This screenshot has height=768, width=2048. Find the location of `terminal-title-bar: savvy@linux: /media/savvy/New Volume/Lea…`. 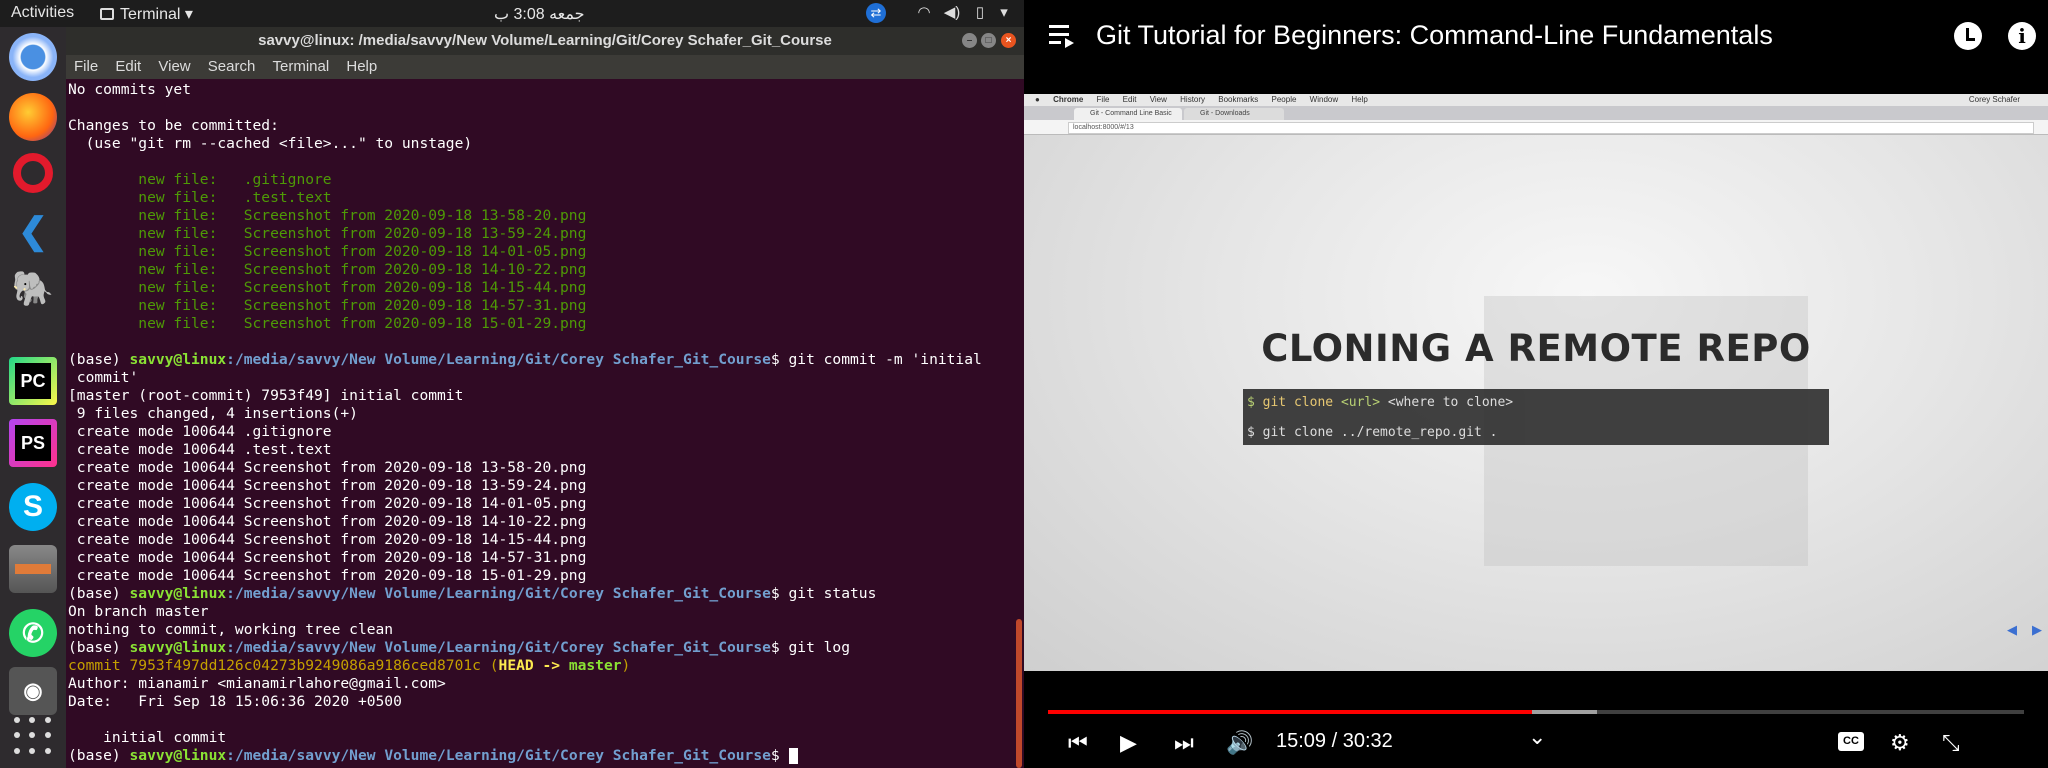

terminal-title-bar: savvy@linux: /media/savvy/New Volume/Lea… is located at coordinates (545, 41).